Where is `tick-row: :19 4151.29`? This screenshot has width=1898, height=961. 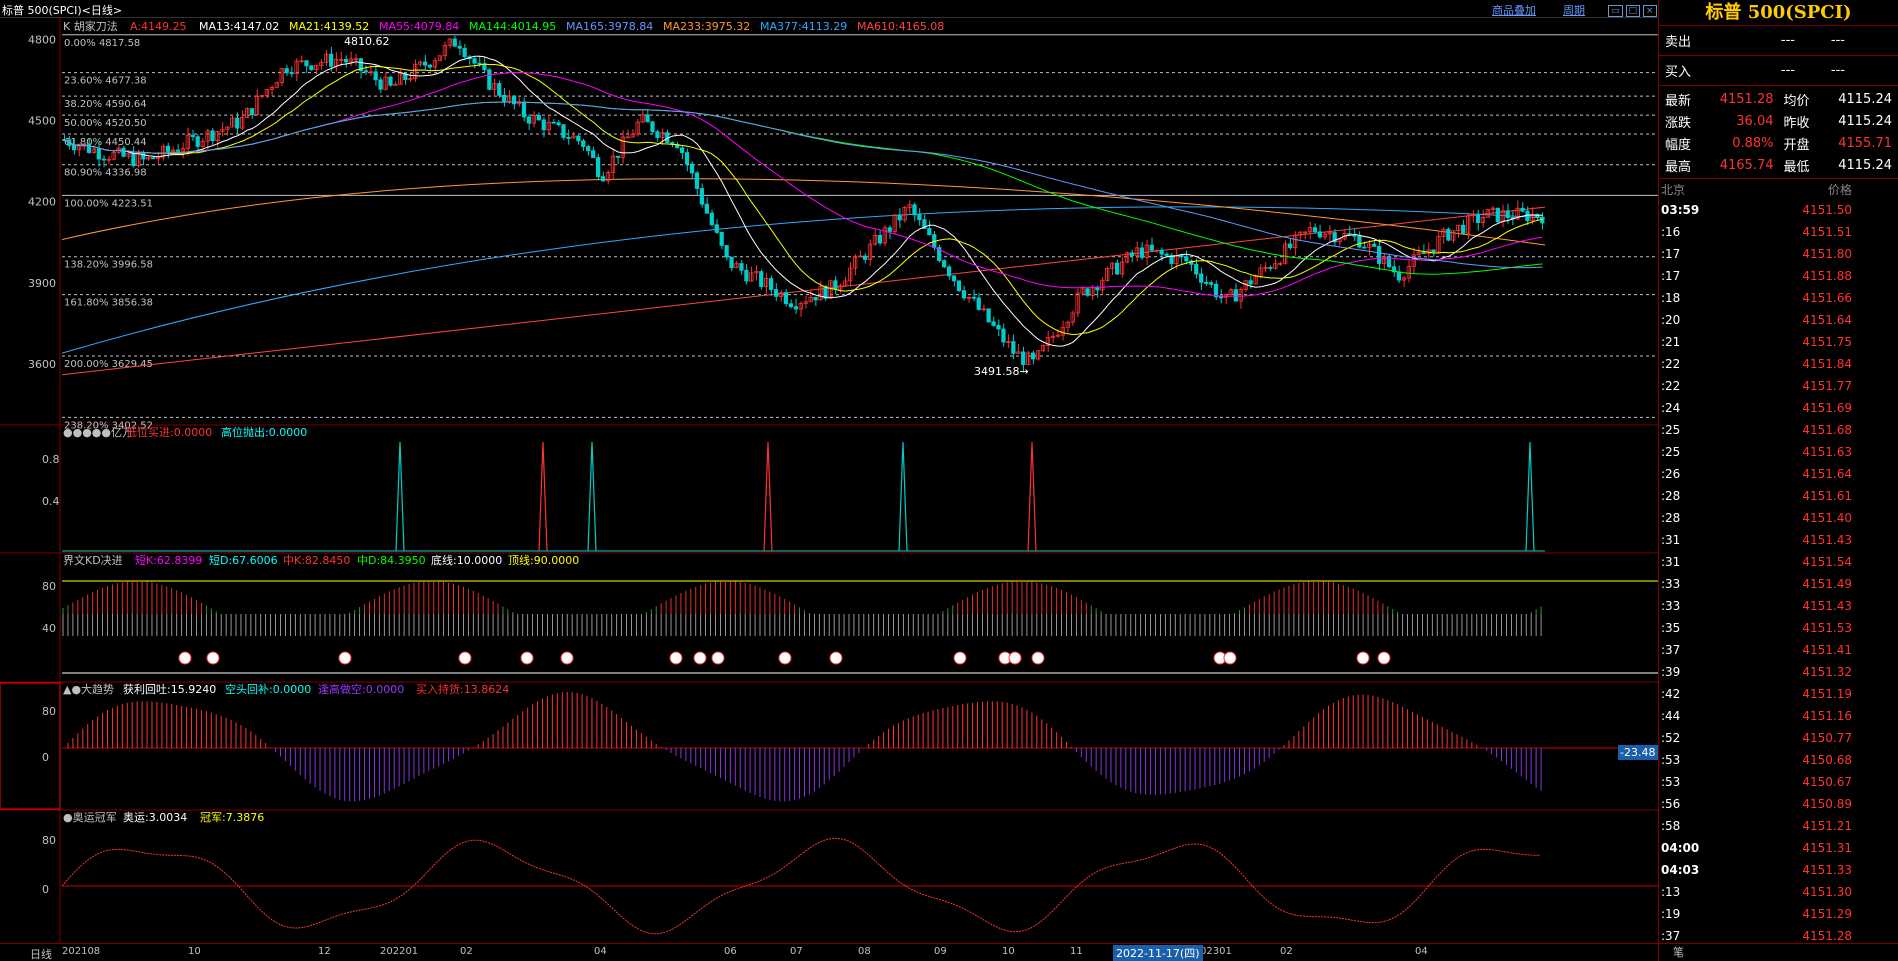 tick-row: :19 4151.29 is located at coordinates (1778, 914).